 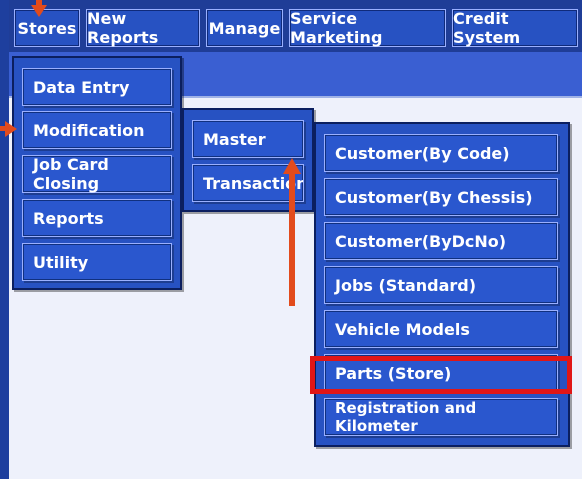 What do you see at coordinates (97, 262) in the screenshot?
I see `menu-item-utility: Utility` at bounding box center [97, 262].